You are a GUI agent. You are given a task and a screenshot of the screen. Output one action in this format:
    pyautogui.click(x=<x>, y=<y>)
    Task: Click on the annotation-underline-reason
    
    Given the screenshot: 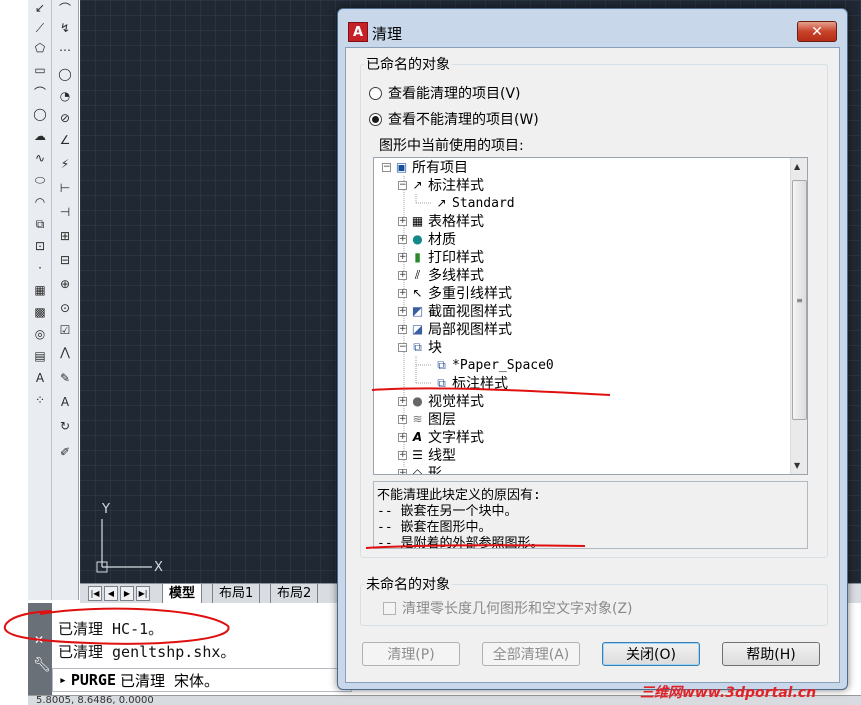 What is the action you would take?
    pyautogui.click(x=475, y=546)
    